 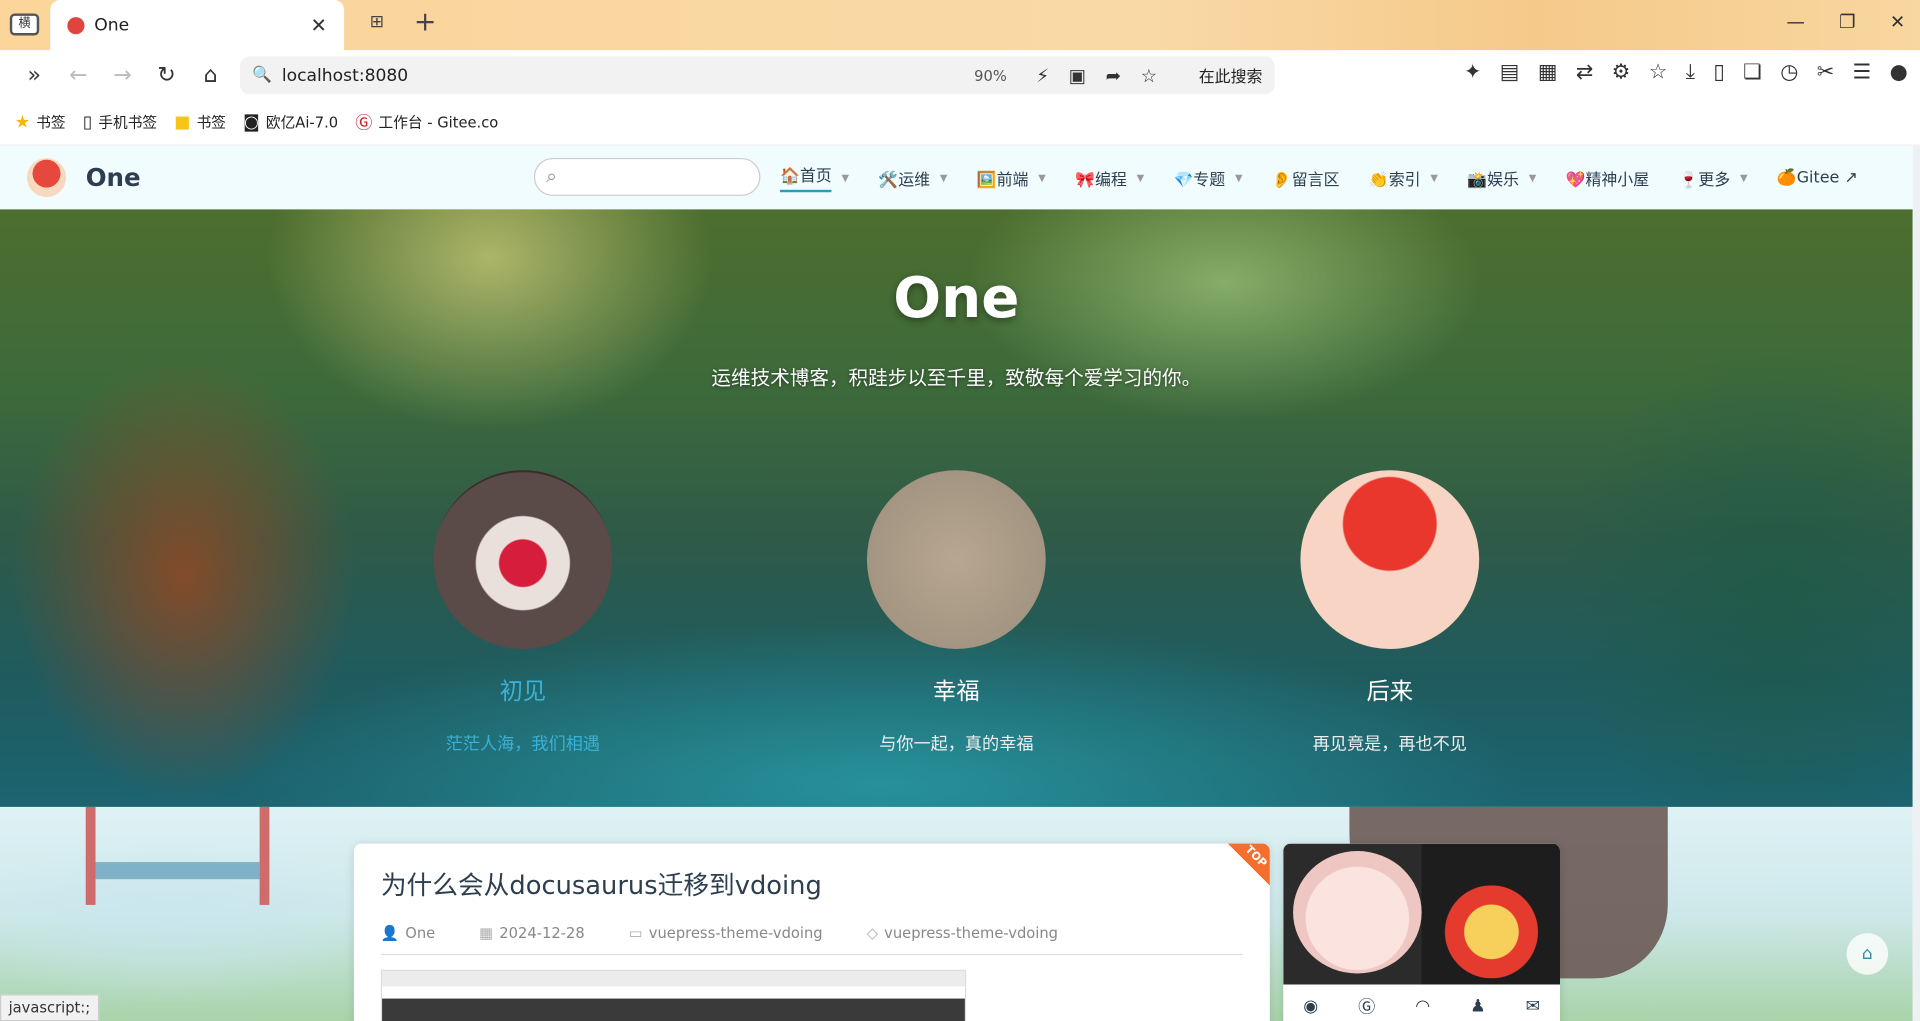 I want to click on bookmark-label: 书签, so click(x=211, y=122).